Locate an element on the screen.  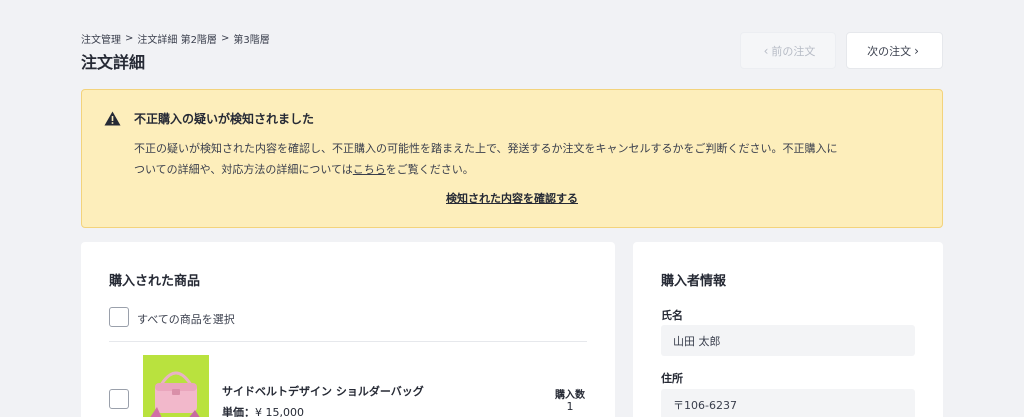
buyer-name-field: 山田 太郎 is located at coordinates (788, 340).